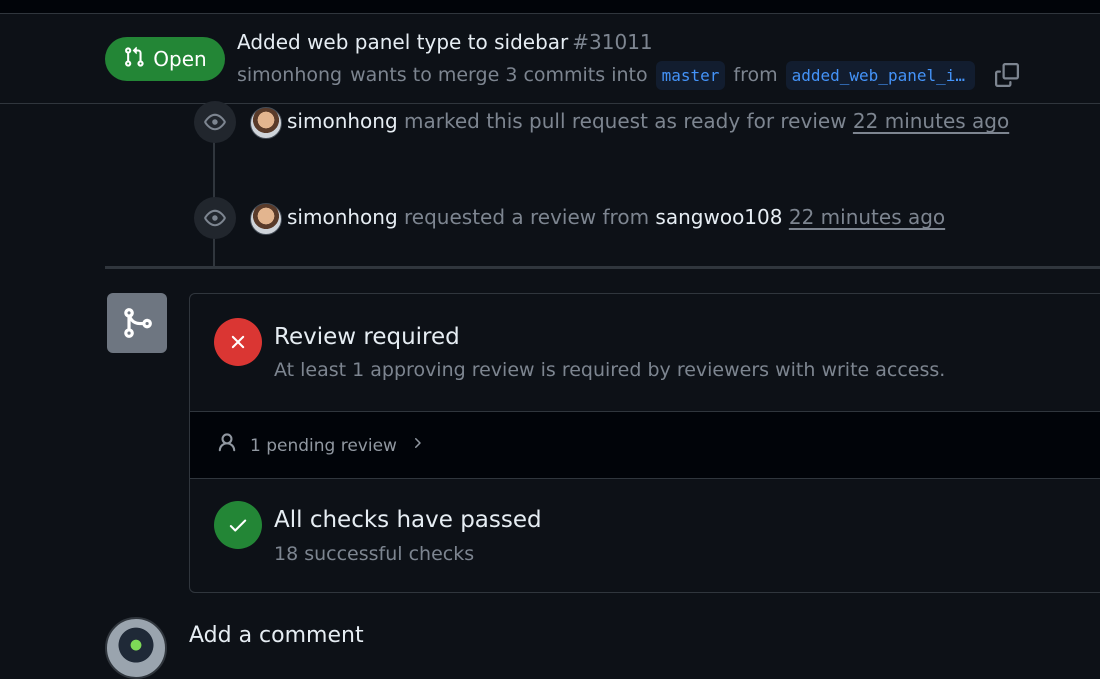 This screenshot has width=1100, height=679. I want to click on person-icon, so click(227, 445).